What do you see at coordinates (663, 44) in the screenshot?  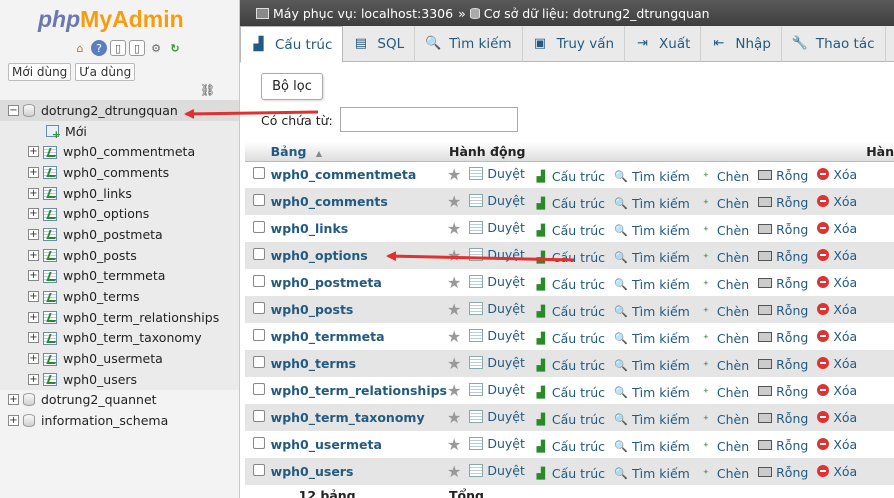 I see `tab-export: ⇥ Xuất` at bounding box center [663, 44].